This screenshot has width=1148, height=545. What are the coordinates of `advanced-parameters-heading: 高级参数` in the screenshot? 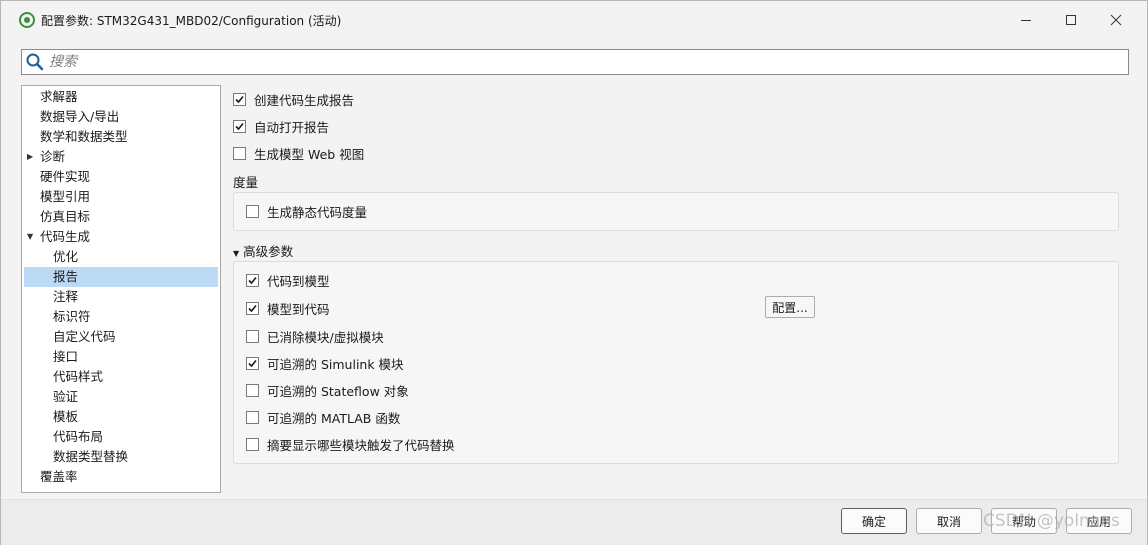 It's located at (268, 251).